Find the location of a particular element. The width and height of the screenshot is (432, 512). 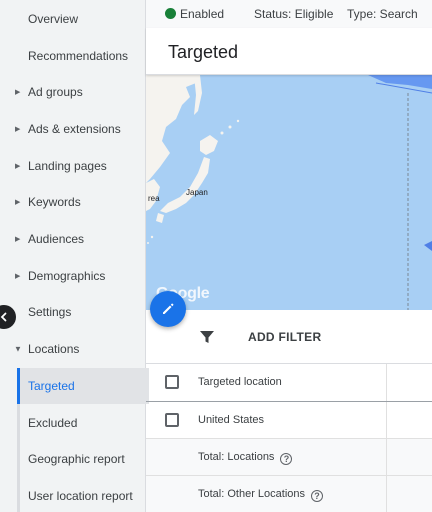

enabled-status: Enabled is located at coordinates (202, 14).